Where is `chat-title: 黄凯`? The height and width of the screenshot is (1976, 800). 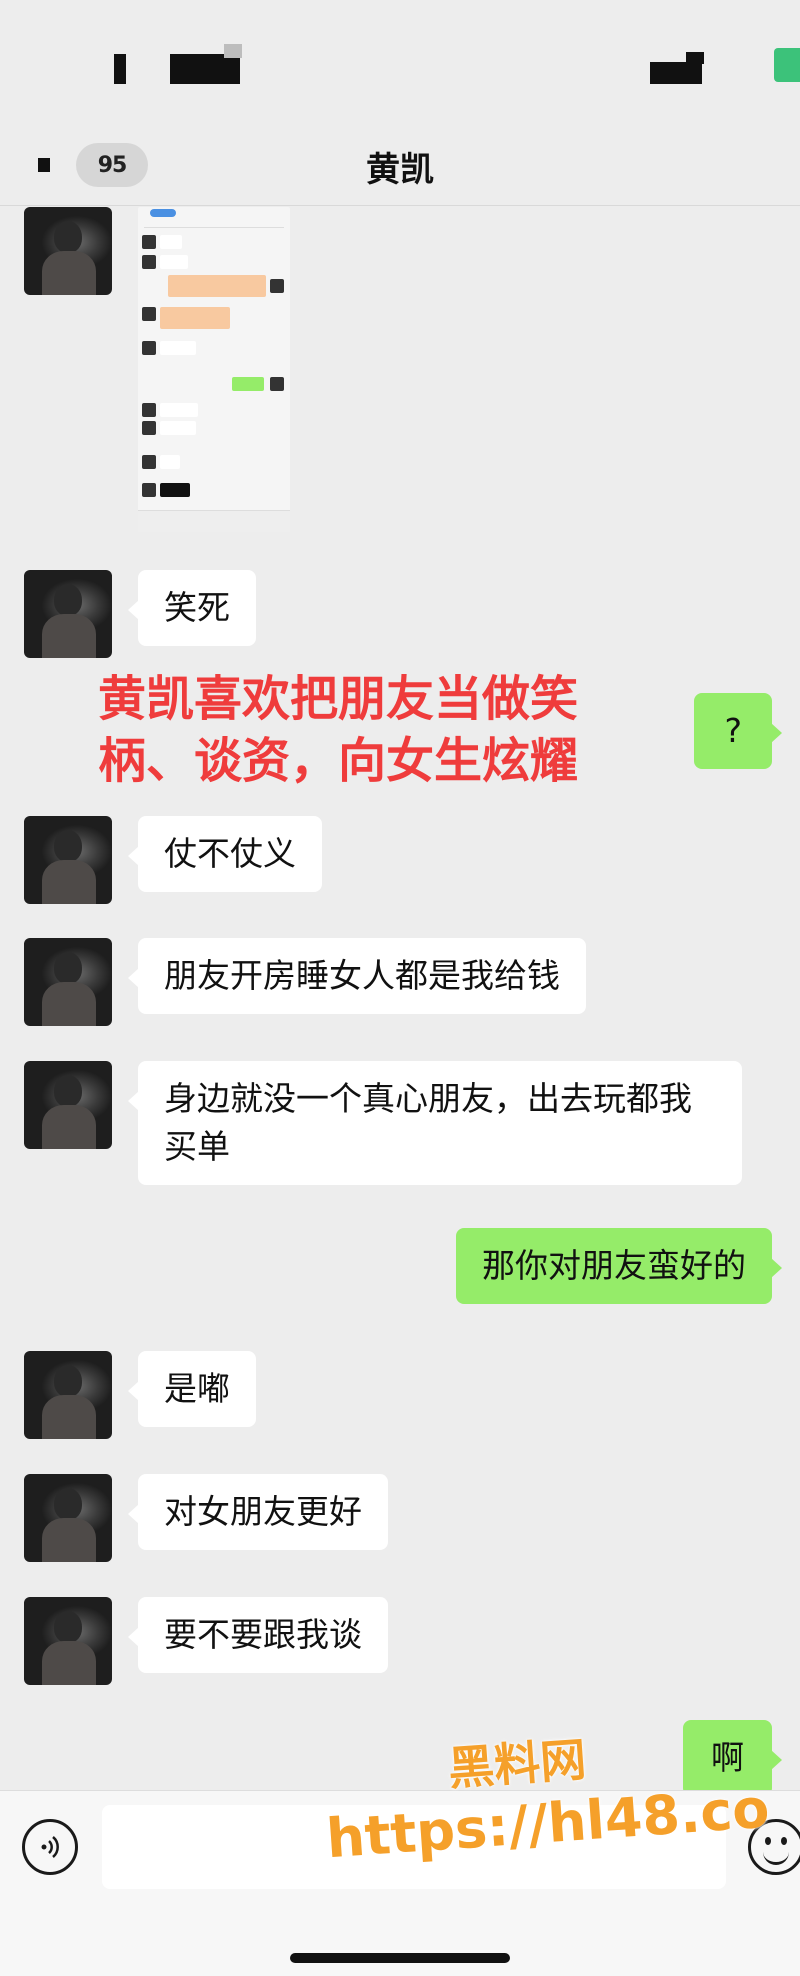 chat-title: 黄凯 is located at coordinates (400, 170).